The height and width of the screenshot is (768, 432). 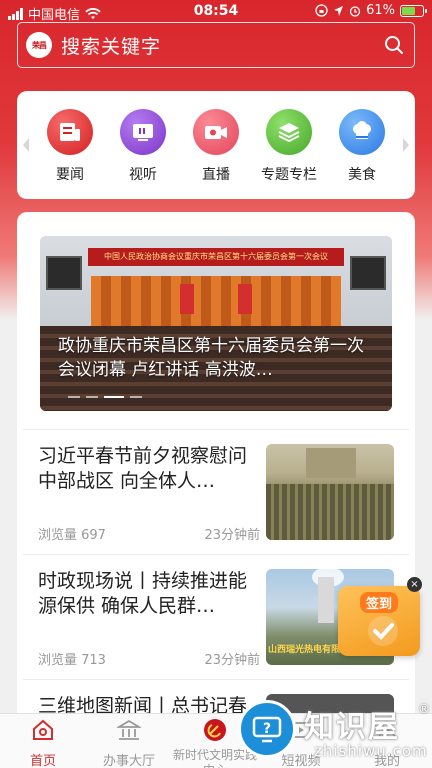 I want to click on signin-button: 签到, so click(x=379, y=621).